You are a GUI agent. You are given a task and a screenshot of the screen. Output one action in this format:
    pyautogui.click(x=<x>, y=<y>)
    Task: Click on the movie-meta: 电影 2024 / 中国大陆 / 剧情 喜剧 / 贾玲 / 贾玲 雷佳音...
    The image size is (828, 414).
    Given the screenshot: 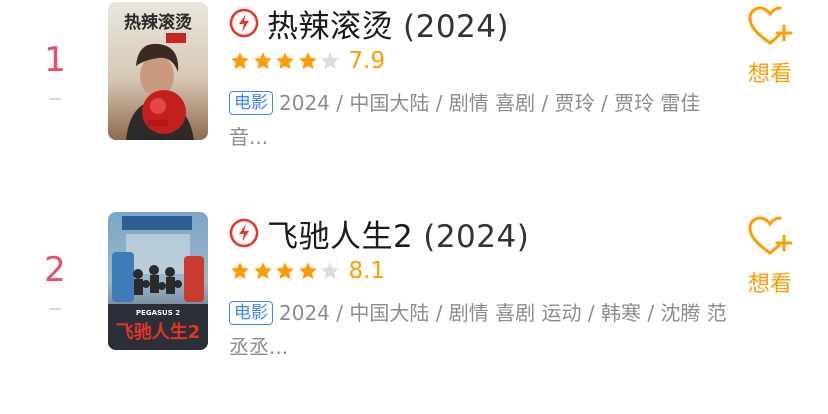 What is the action you would take?
    pyautogui.click(x=481, y=120)
    